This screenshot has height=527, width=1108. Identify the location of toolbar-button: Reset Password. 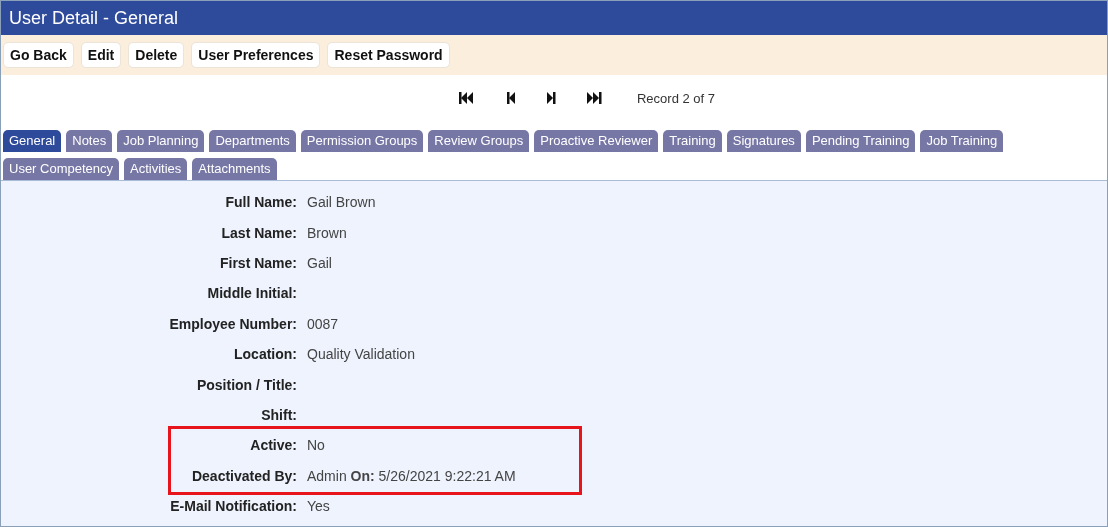
(388, 55).